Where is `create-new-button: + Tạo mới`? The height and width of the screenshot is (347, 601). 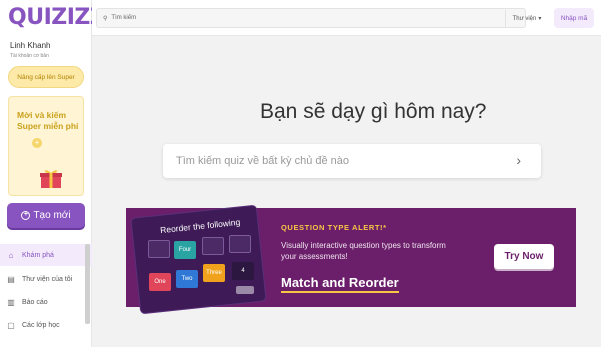 create-new-button: + Tạo mới is located at coordinates (46, 215).